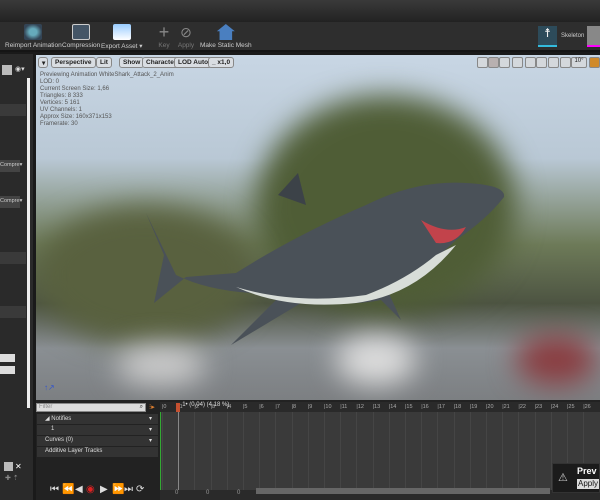 The image size is (600, 500). I want to click on step-back-button: ⏪, so click(68, 489).